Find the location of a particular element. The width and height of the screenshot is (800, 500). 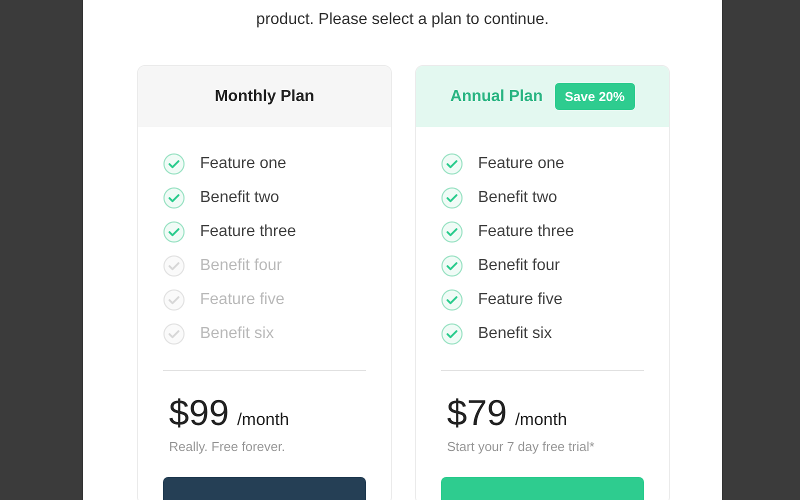

plan-title: Annual Plan is located at coordinates (496, 96).